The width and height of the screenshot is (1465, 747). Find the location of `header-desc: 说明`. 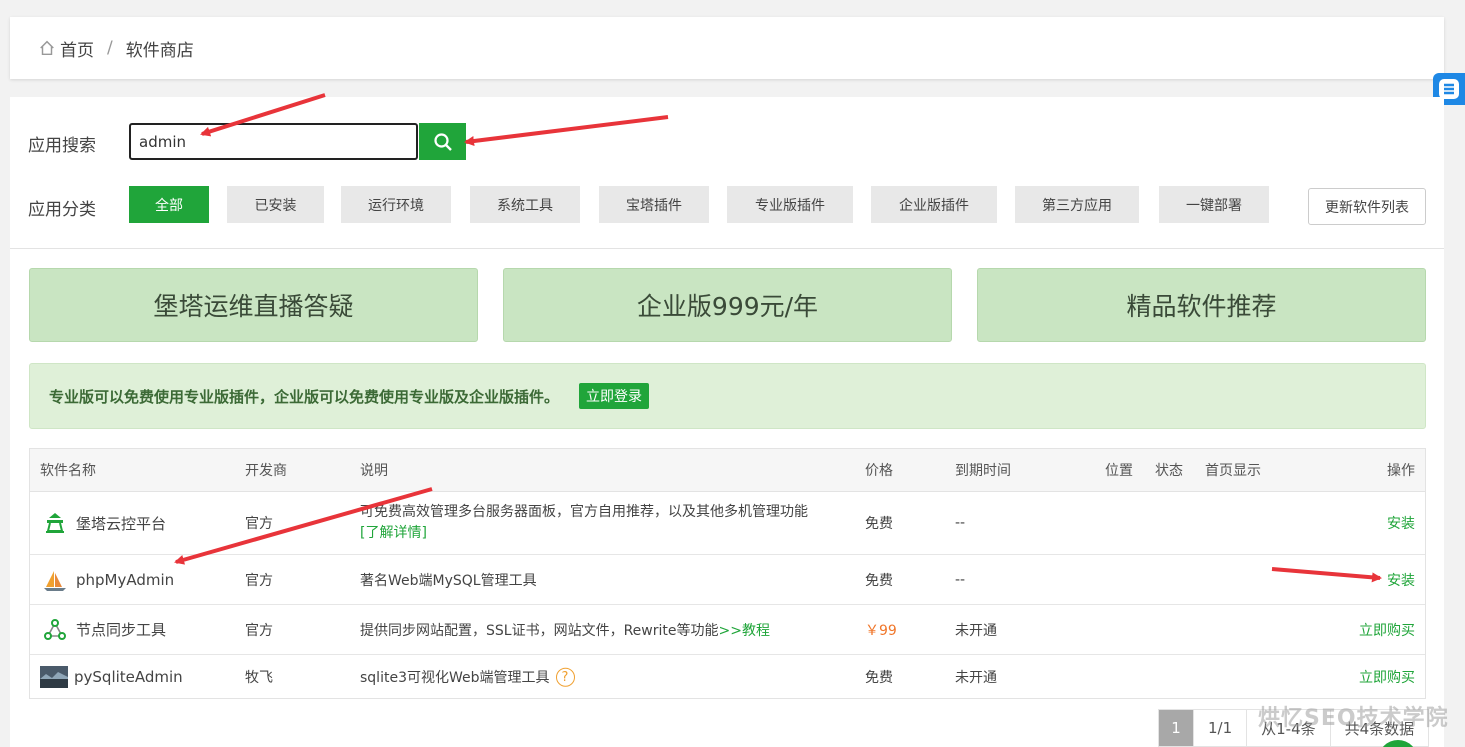

header-desc: 说明 is located at coordinates (374, 471).